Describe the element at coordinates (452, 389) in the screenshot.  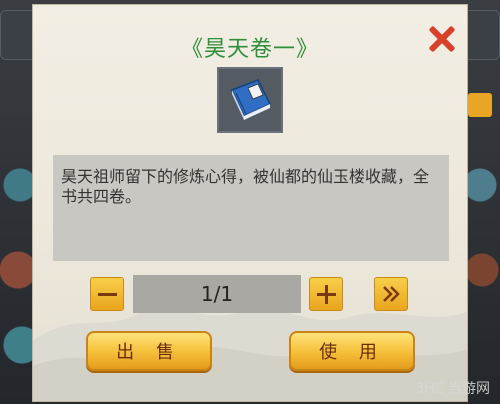
I see `site-watermark: 3HE 当游网` at that location.